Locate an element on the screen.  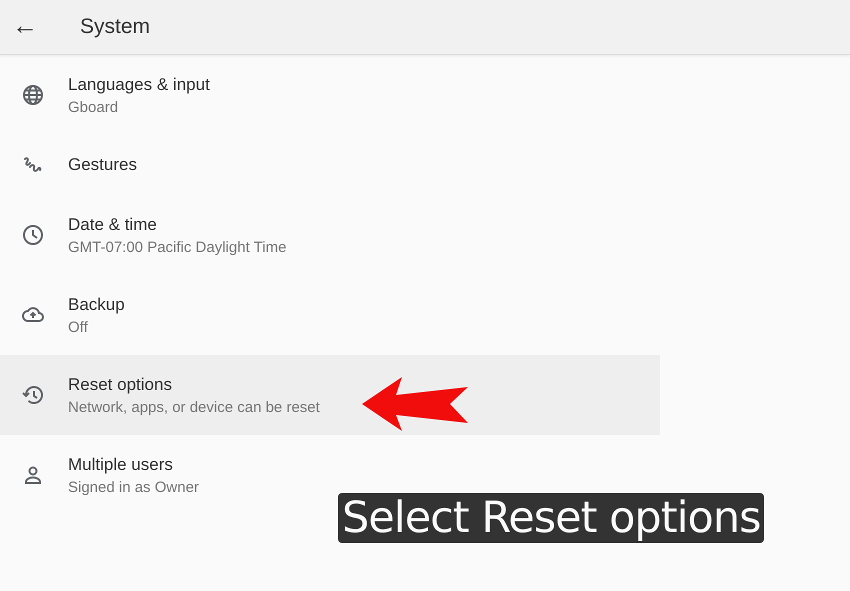
settings-item: Date & time GMT-07:00 Pacific Daylight Time is located at coordinates (151, 235).